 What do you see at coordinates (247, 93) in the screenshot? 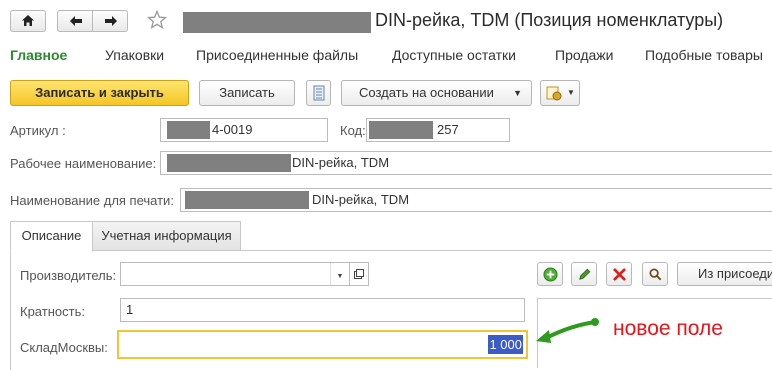
I see `save-button: Записать` at bounding box center [247, 93].